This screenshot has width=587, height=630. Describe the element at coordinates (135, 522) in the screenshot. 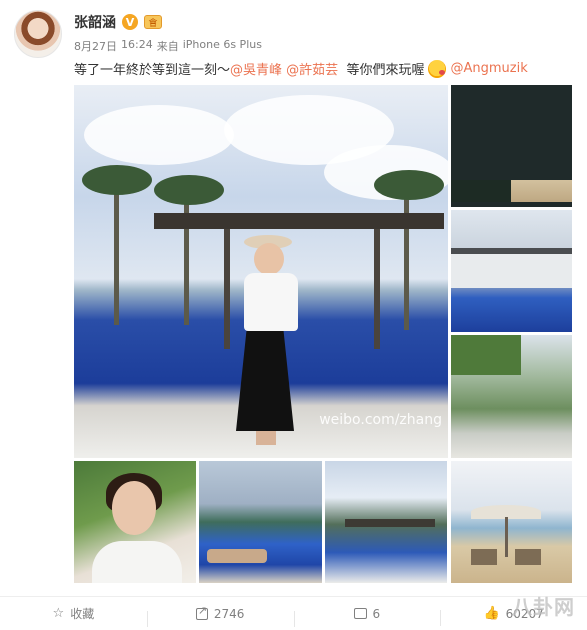

I see `photo-selfie` at that location.